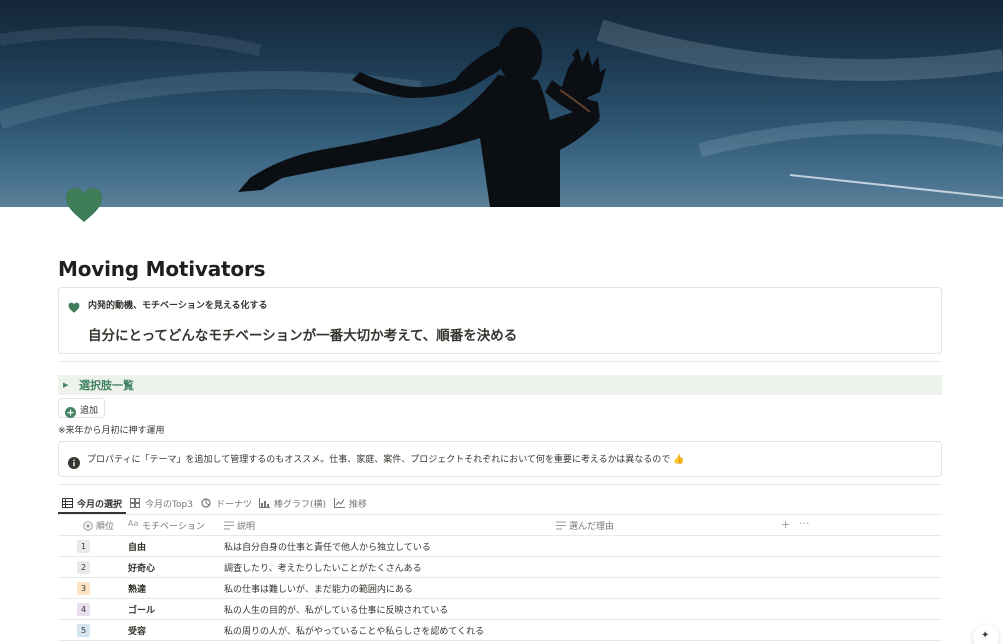 The height and width of the screenshot is (644, 1005). I want to click on toggle-triangle-icon: ▶, so click(65, 385).